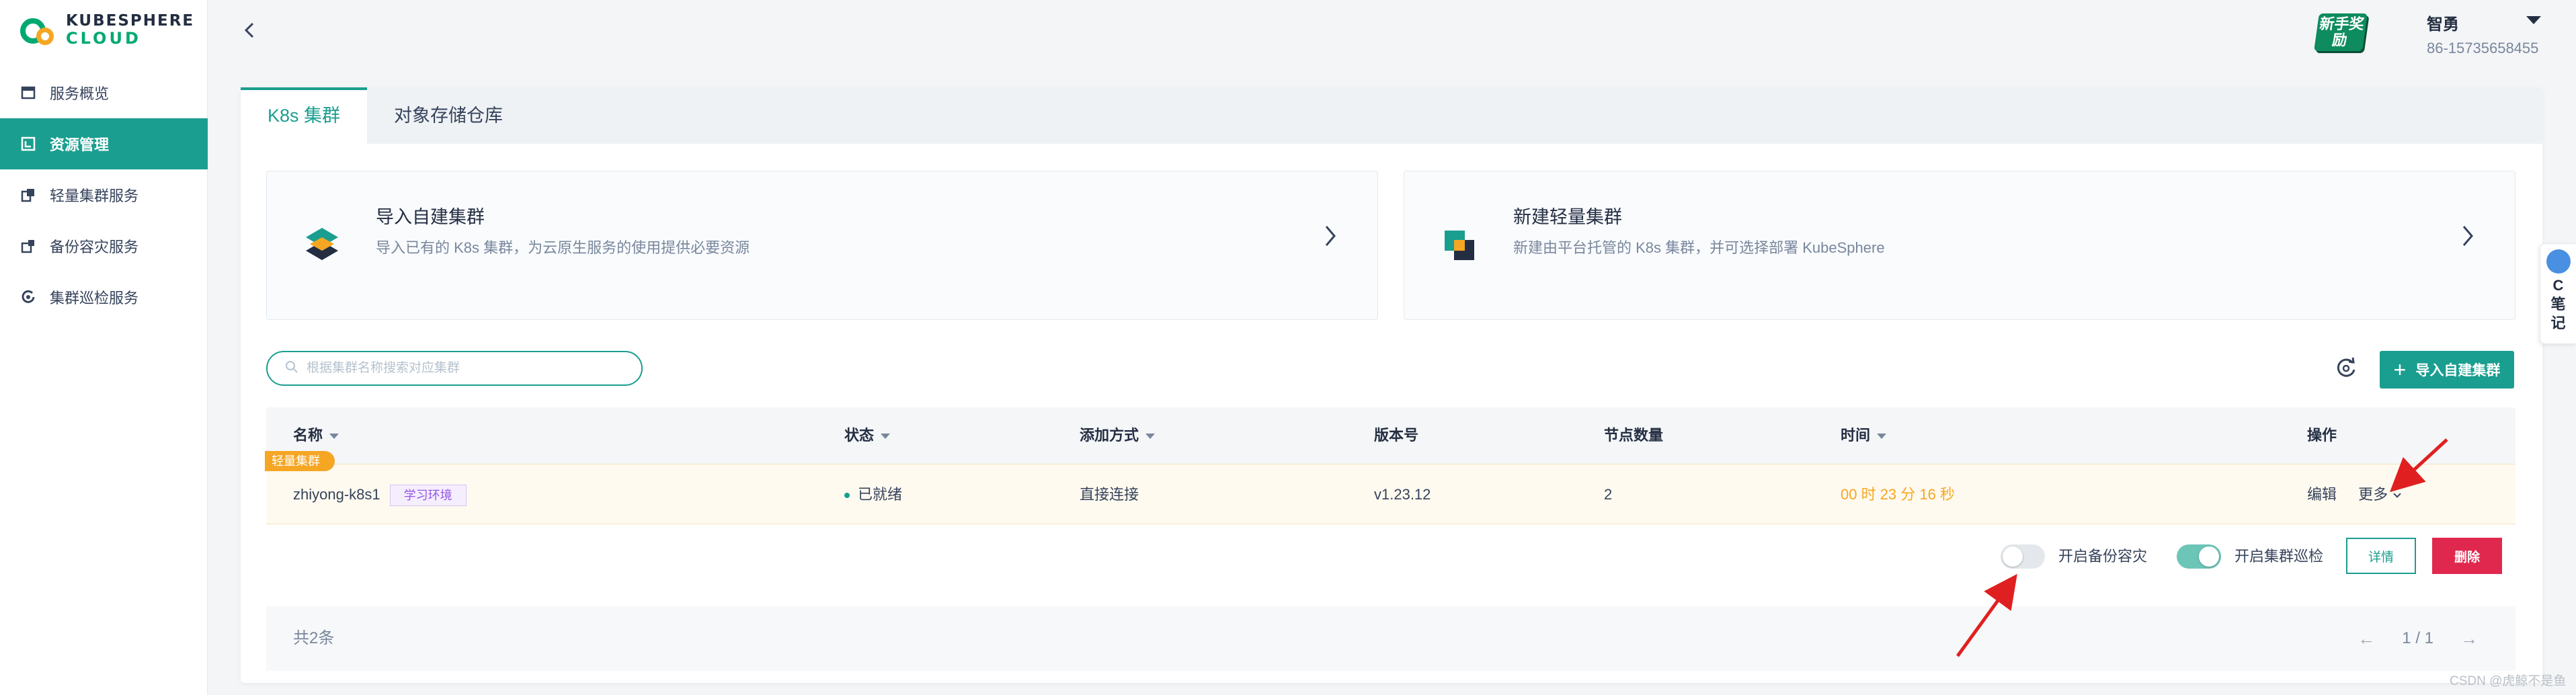  What do you see at coordinates (130, 21) in the screenshot?
I see `logo-line1: KUBESPHERE` at bounding box center [130, 21].